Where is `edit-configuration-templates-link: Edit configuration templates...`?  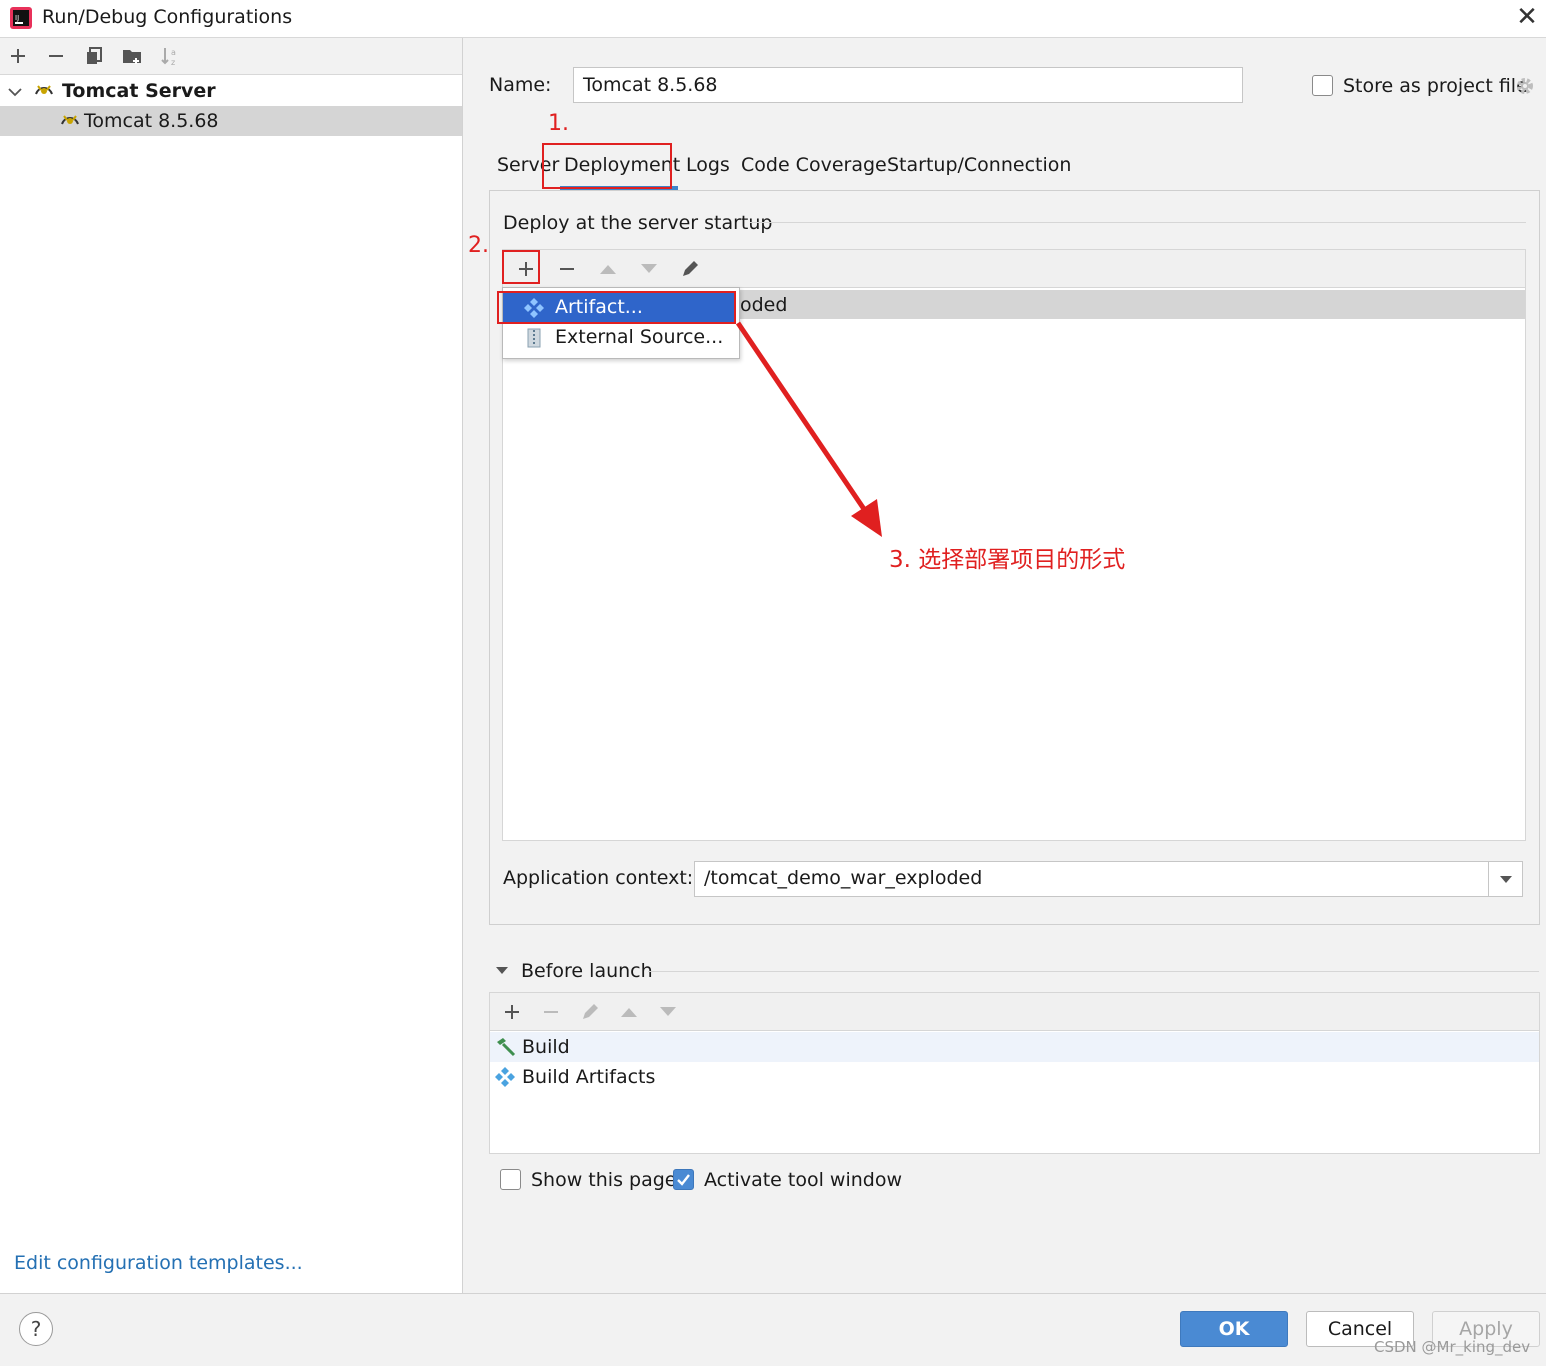 edit-configuration-templates-link: Edit configuration templates... is located at coordinates (158, 1263).